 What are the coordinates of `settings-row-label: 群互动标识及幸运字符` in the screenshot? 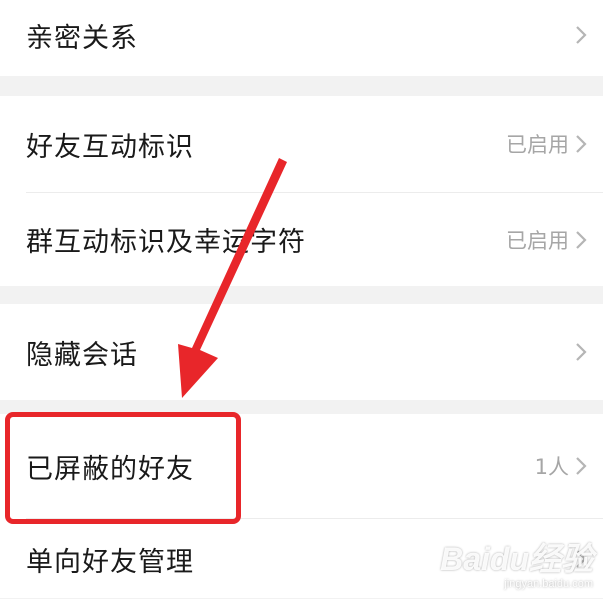 It's located at (166, 242).